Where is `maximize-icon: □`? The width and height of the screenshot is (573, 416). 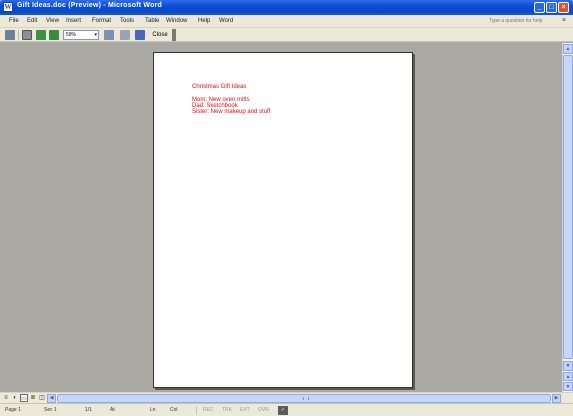
maximize-icon: □ is located at coordinates (551, 7).